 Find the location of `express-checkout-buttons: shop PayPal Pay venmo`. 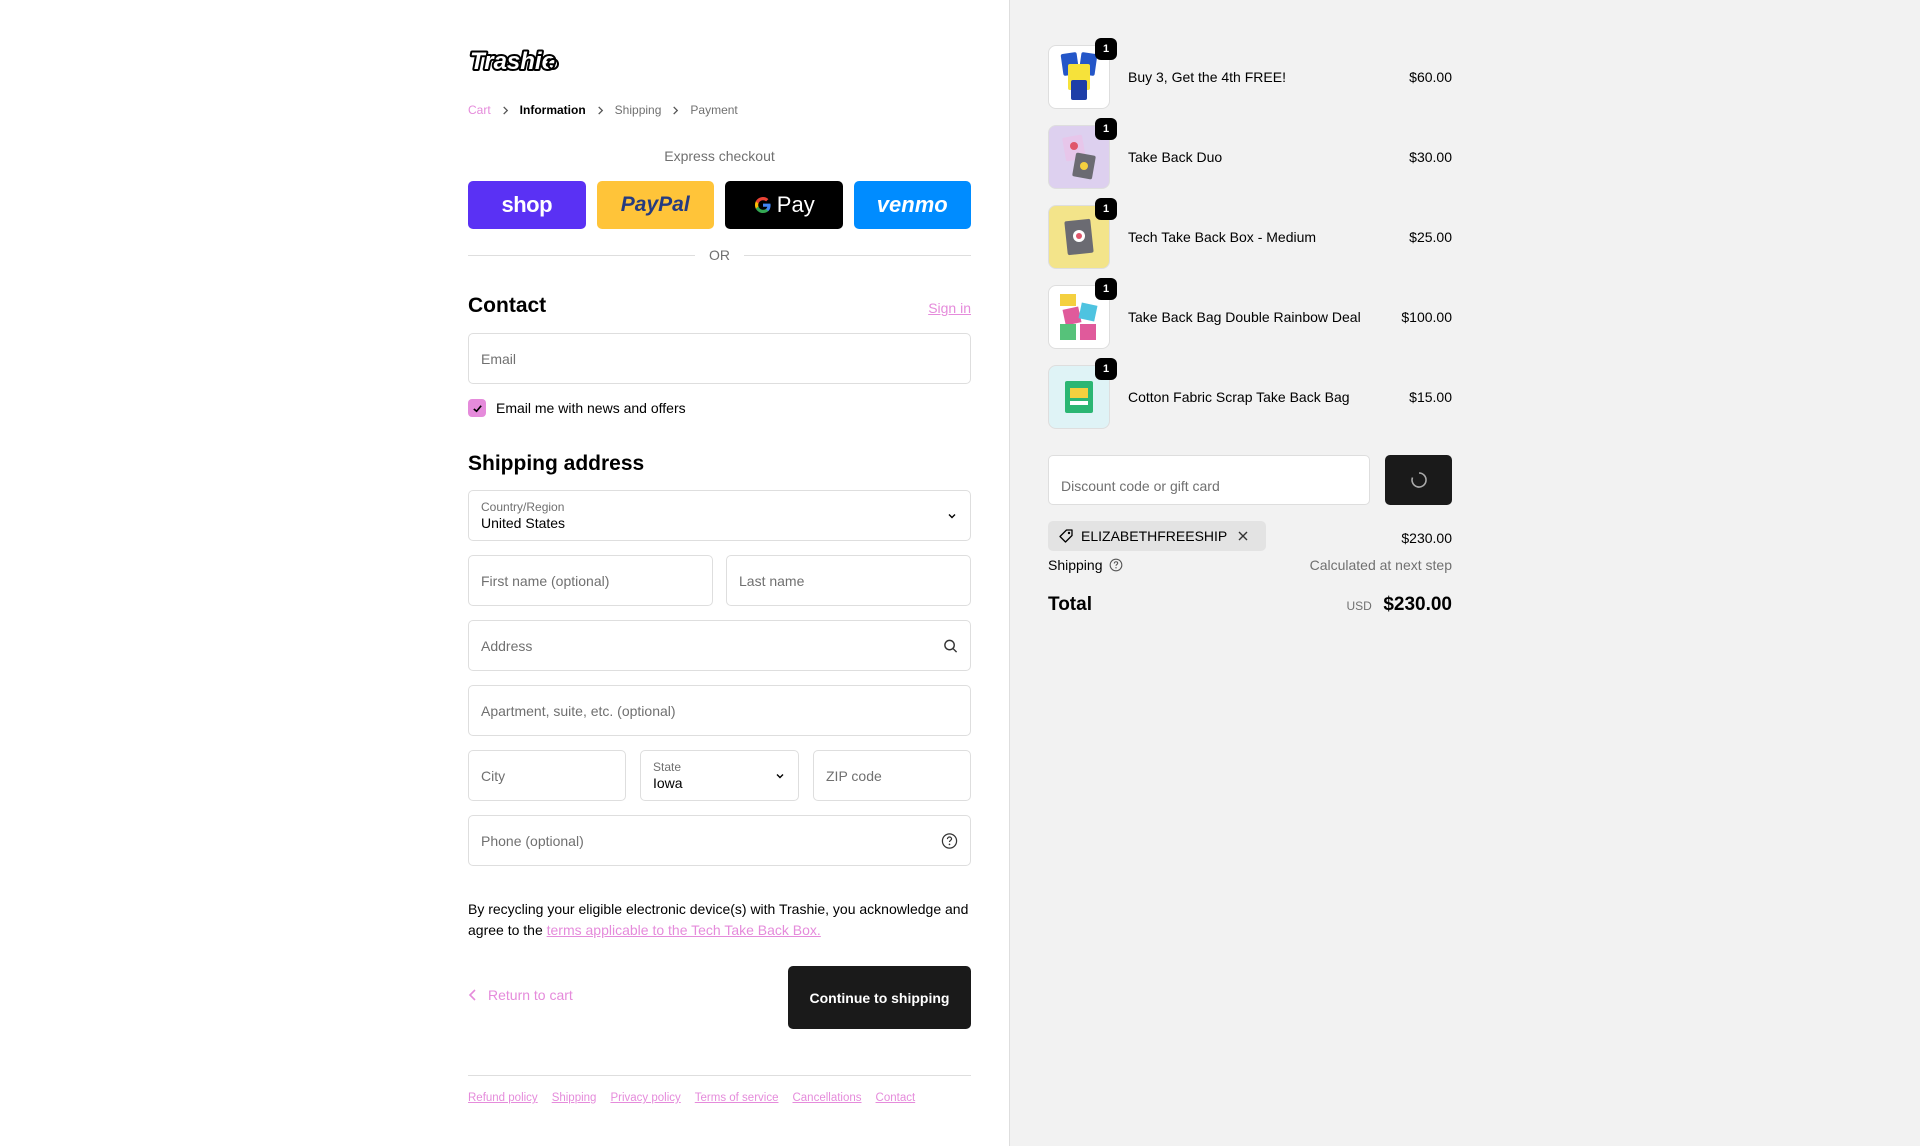

express-checkout-buttons: shop PayPal Pay venmo is located at coordinates (719, 205).